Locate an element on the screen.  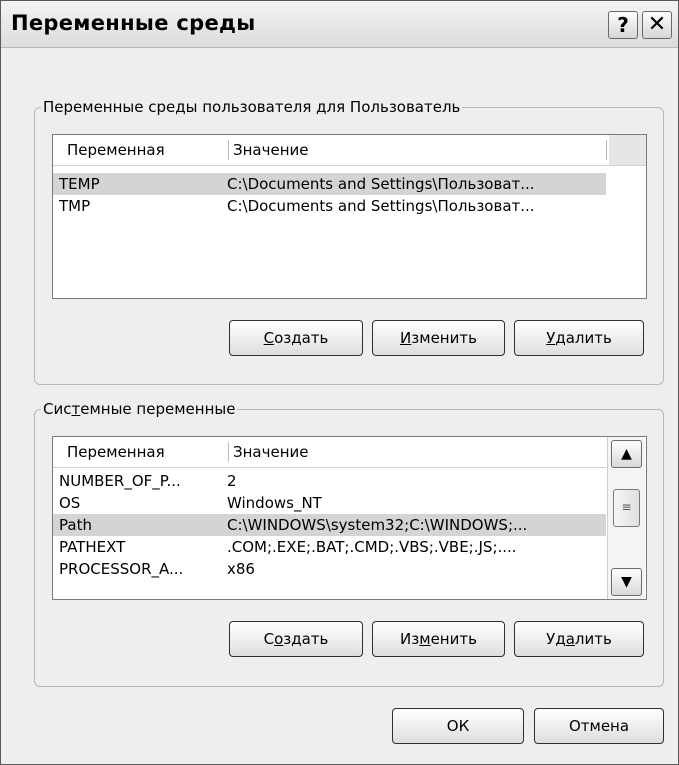
chevron-up-icon: ▲ is located at coordinates (626, 454).